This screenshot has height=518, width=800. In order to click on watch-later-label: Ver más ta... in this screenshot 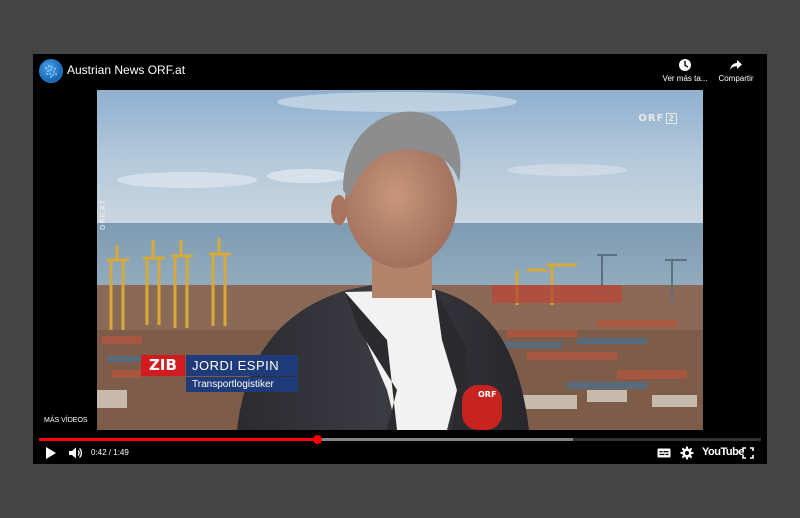, I will do `click(685, 78)`.